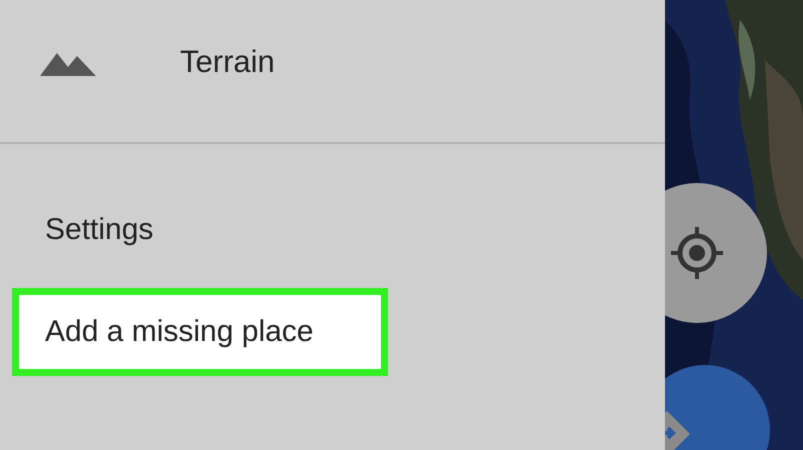  What do you see at coordinates (227, 62) in the screenshot?
I see `menu-item: Terrain` at bounding box center [227, 62].